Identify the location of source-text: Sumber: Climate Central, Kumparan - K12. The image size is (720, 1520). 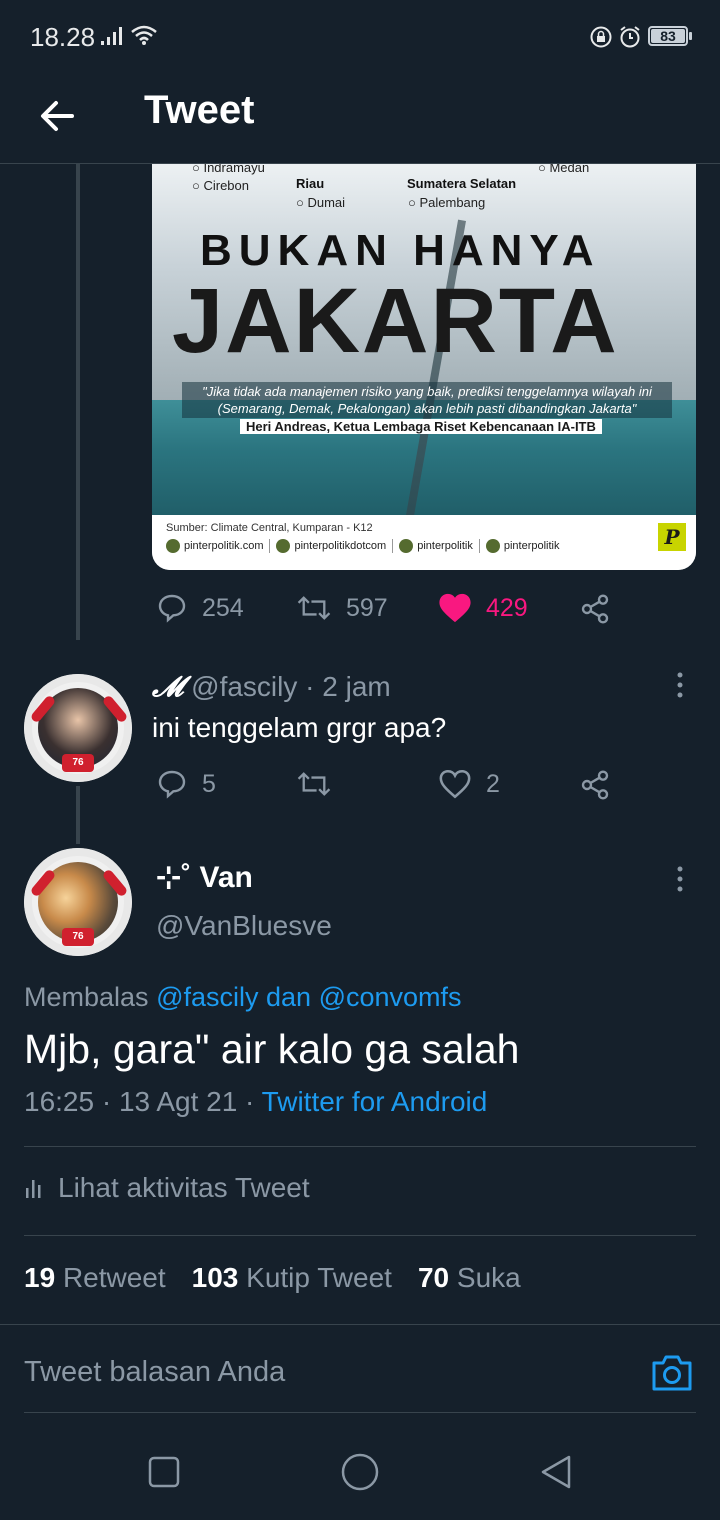
(269, 528).